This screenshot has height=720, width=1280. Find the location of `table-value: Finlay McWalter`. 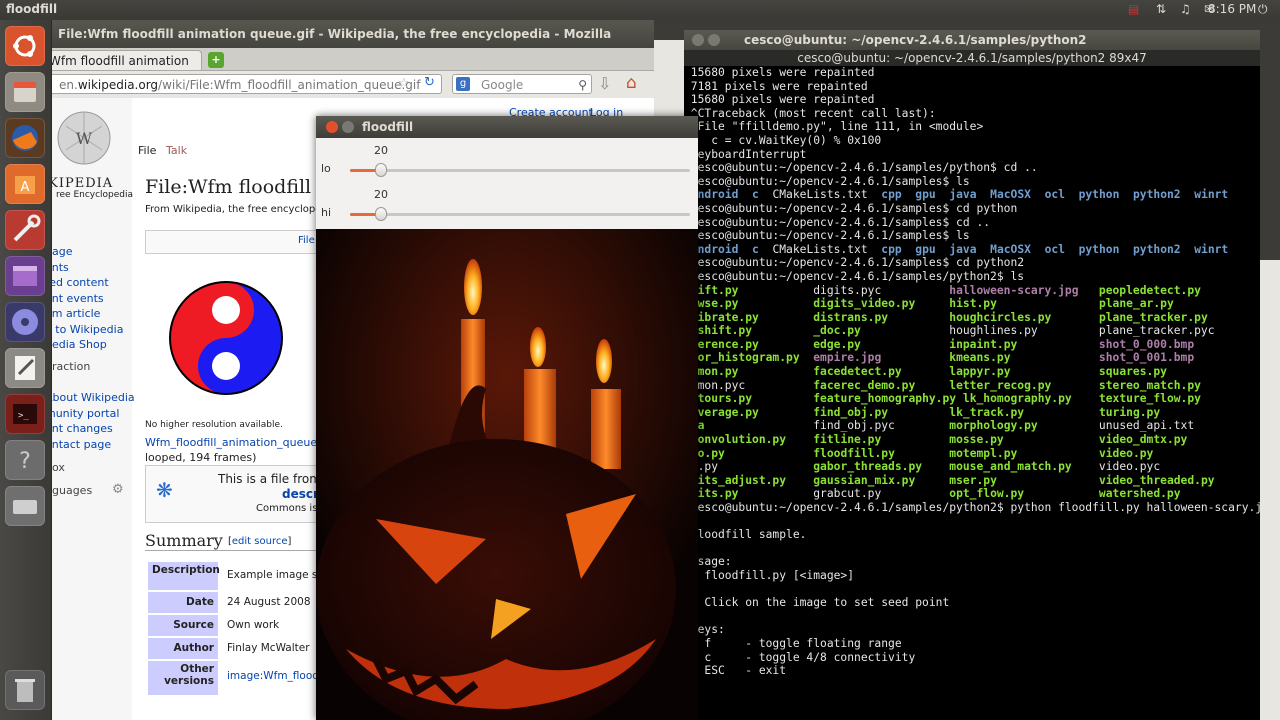

table-value: Finlay McWalter is located at coordinates (268, 648).